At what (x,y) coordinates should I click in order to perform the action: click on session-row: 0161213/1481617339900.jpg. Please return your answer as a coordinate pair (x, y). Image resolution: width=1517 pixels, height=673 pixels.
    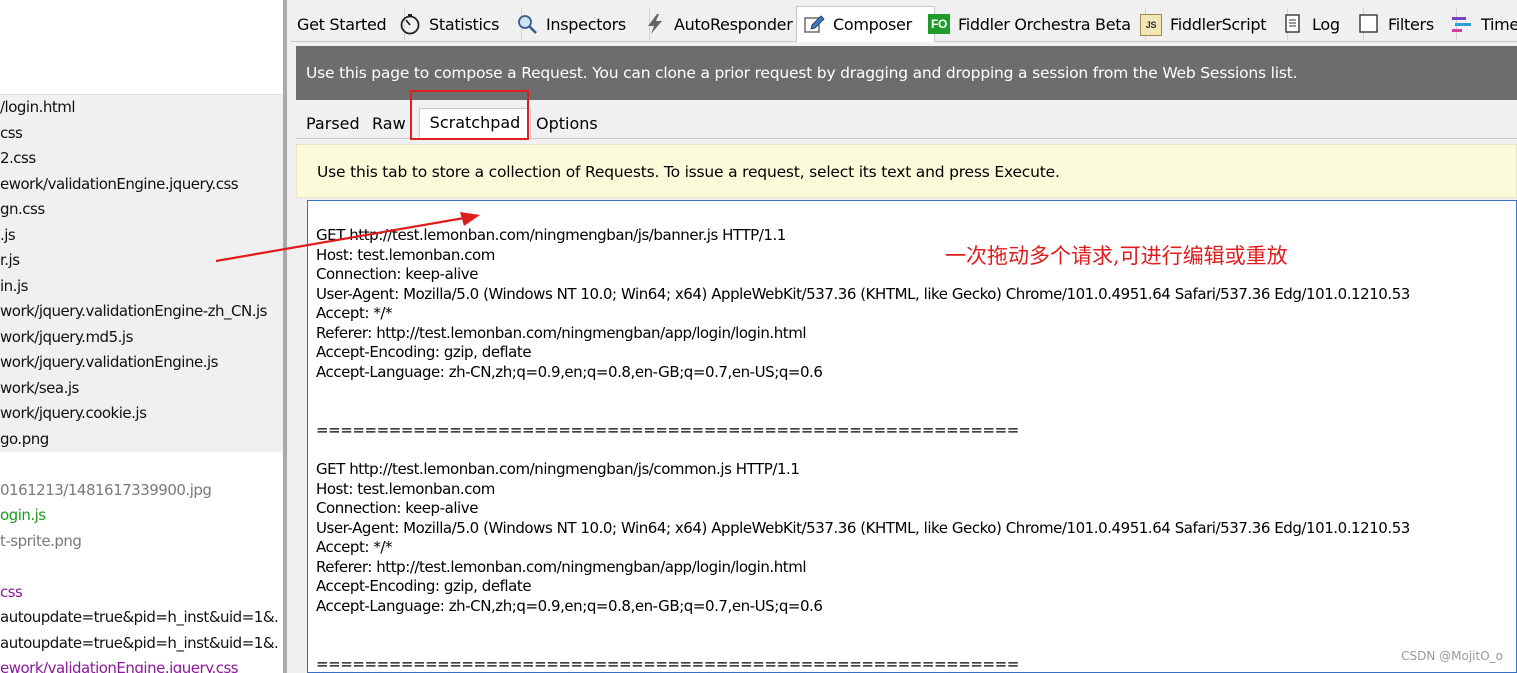
    Looking at the image, I should click on (141, 491).